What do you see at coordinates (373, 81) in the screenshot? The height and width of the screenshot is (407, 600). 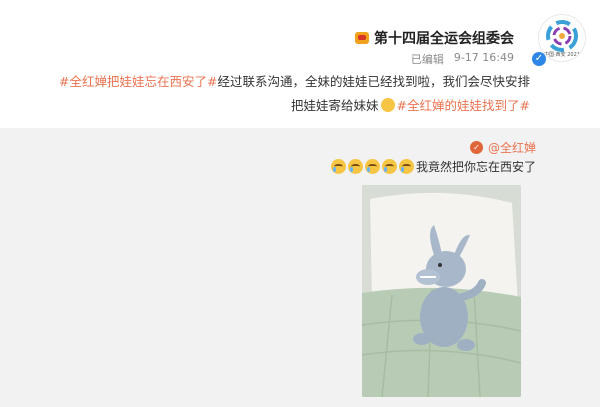 I see `post-text: 经过联系沟通，全妹的娃娃已经找到啦，我们会尽快安排` at bounding box center [373, 81].